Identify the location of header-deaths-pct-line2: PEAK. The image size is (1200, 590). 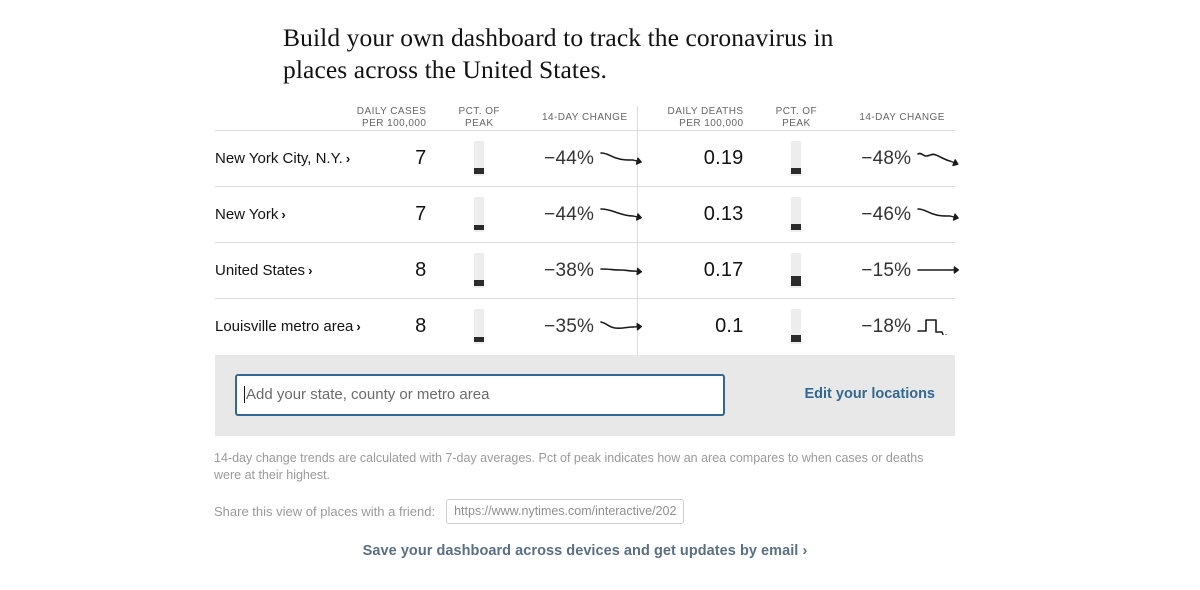
(796, 123).